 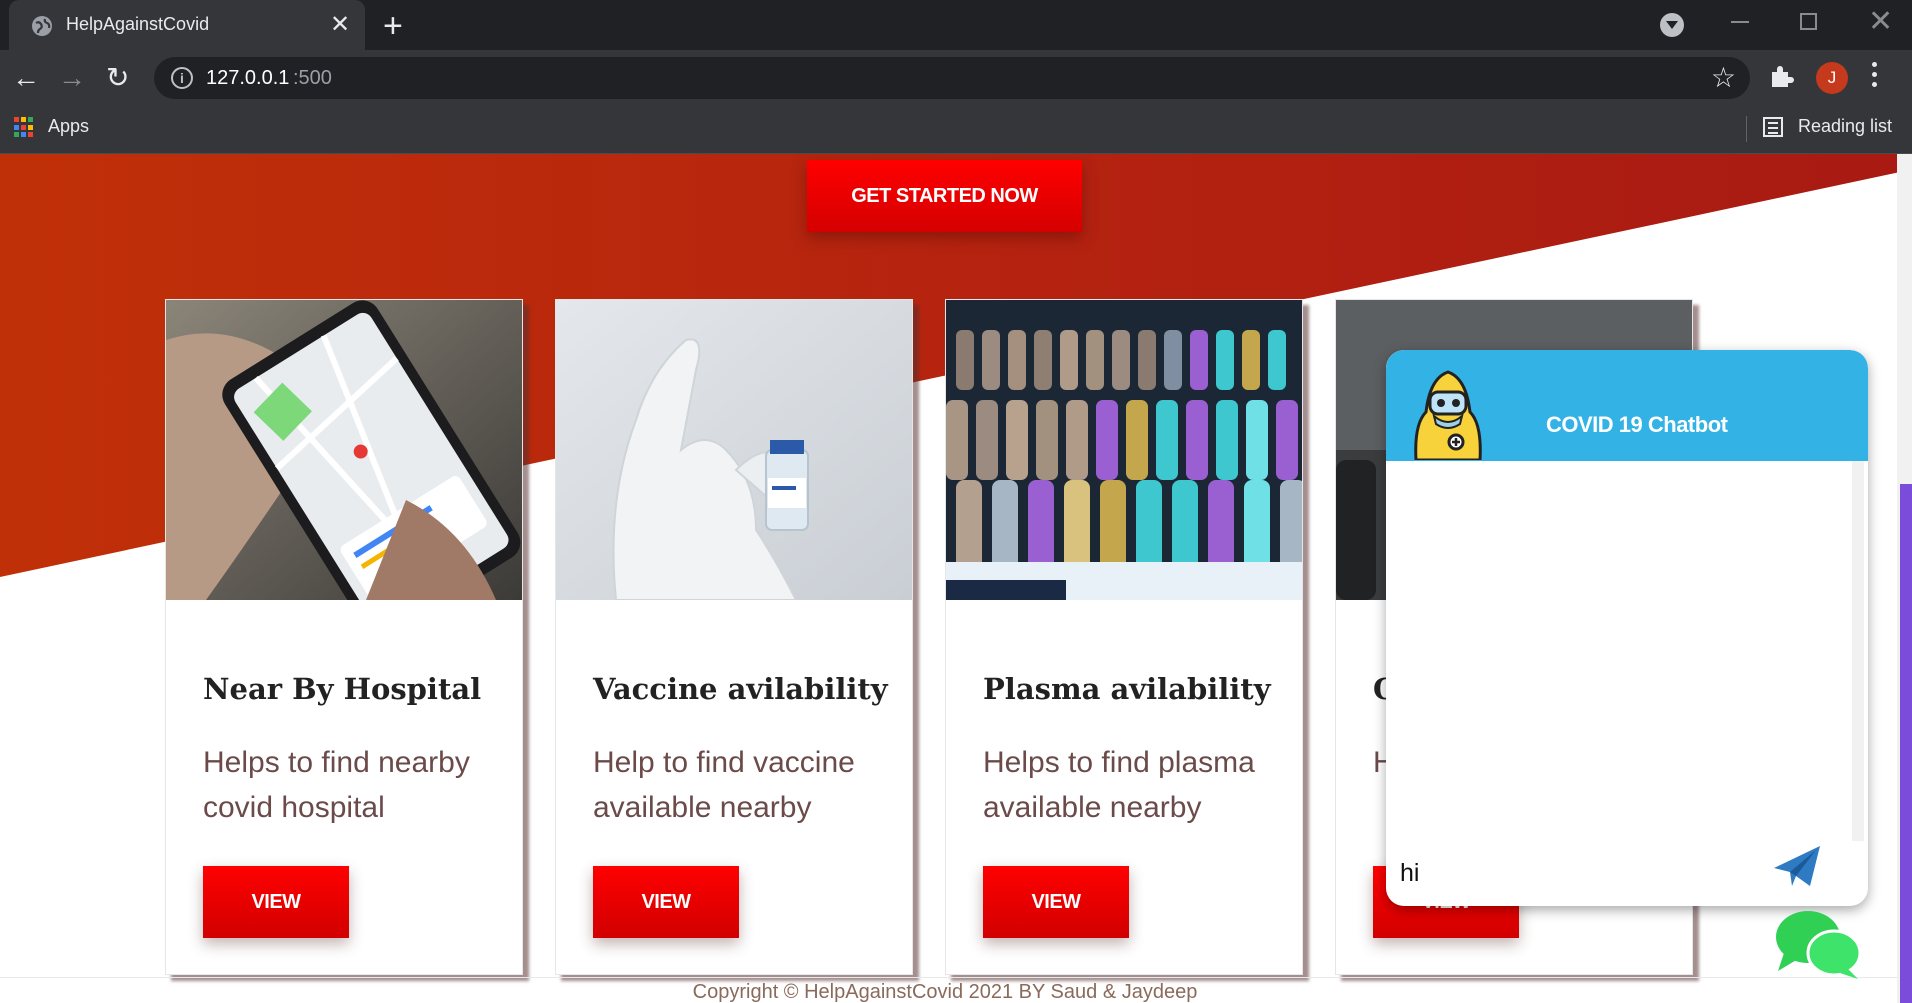 I want to click on window-close-button: ✕, so click(x=1880, y=22).